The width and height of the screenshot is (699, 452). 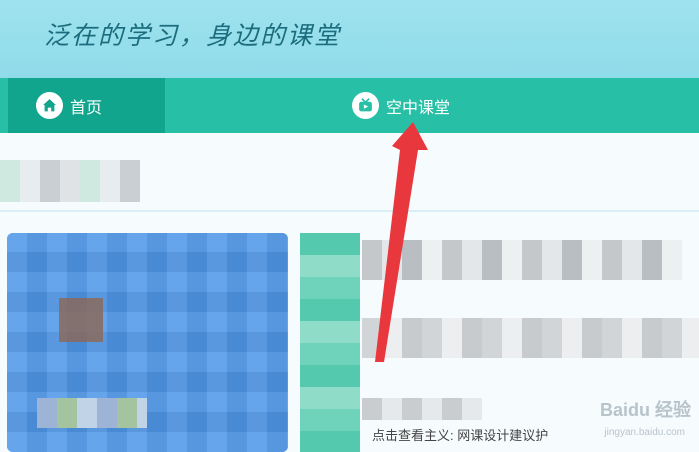 What do you see at coordinates (401, 242) in the screenshot?
I see `annotation-arrow-icon` at bounding box center [401, 242].